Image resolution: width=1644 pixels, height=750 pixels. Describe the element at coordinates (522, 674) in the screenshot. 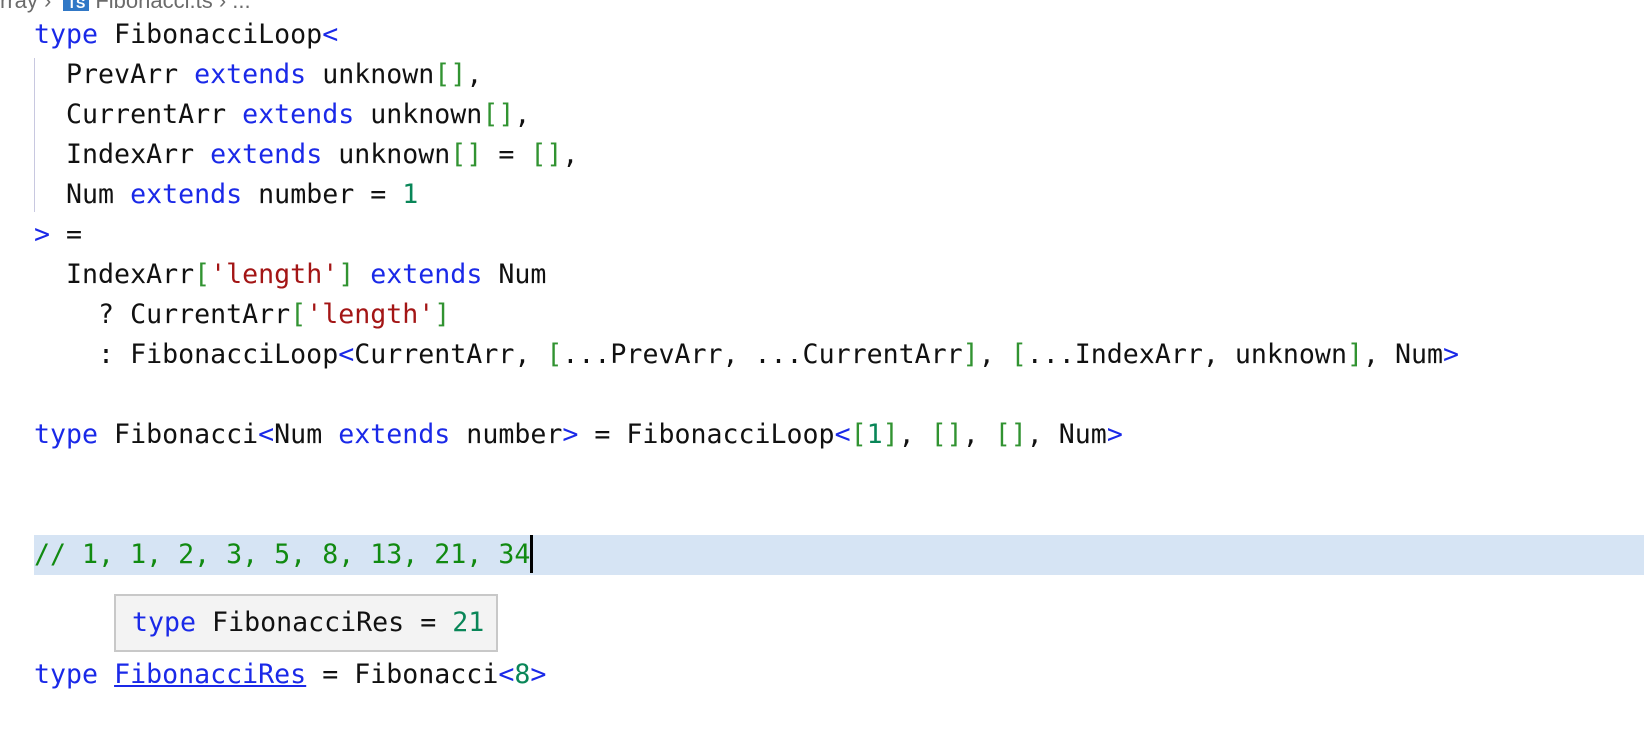

I see `code-token: 8` at that location.